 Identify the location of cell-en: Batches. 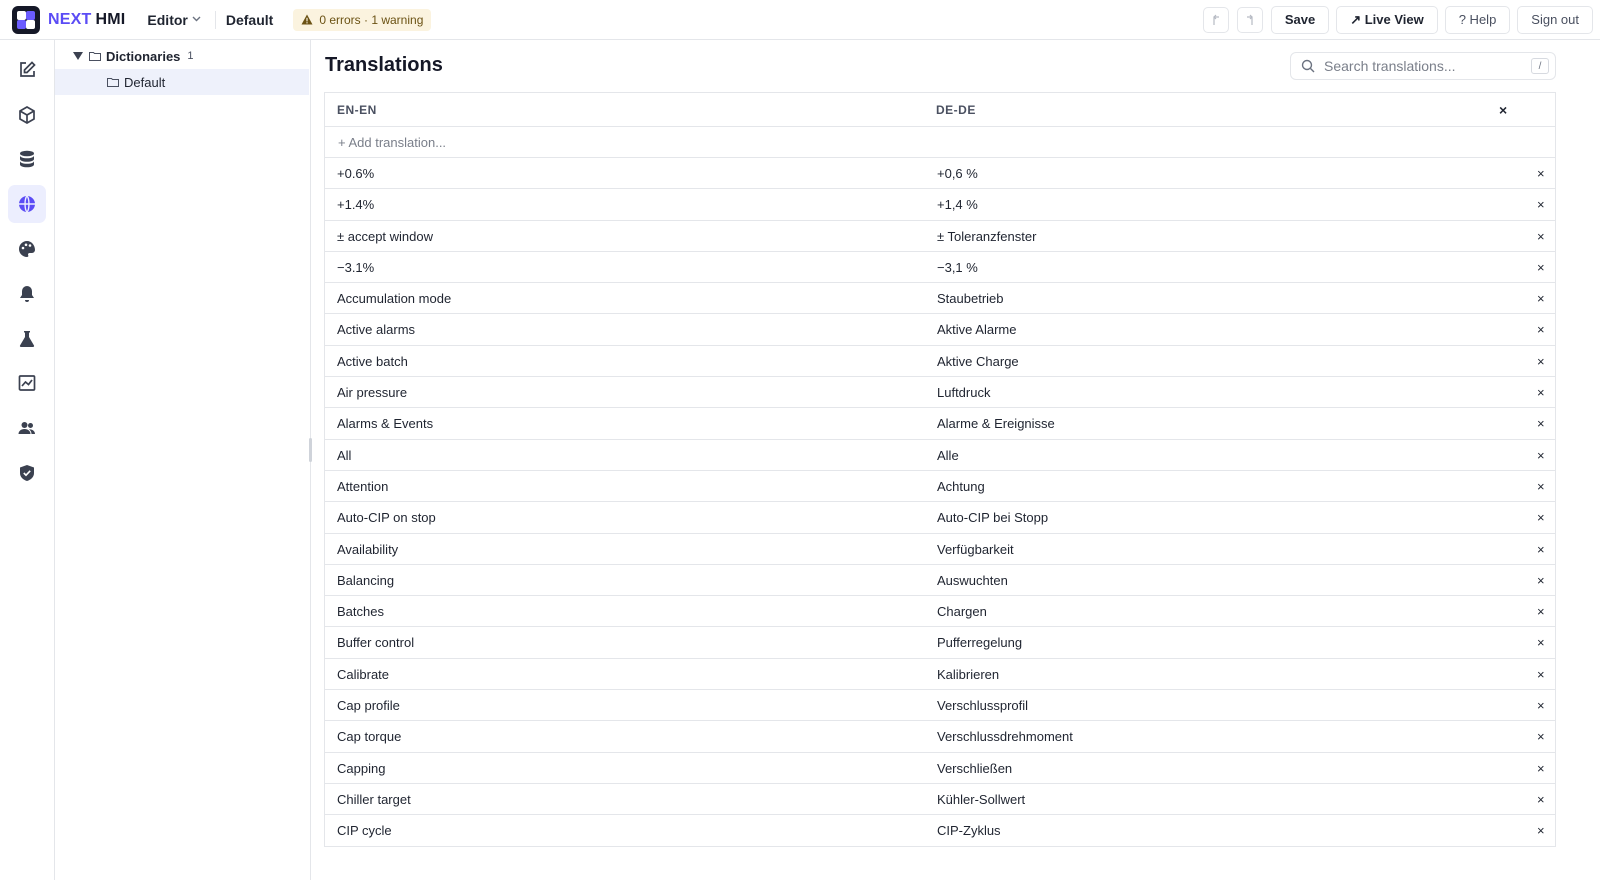
(360, 611).